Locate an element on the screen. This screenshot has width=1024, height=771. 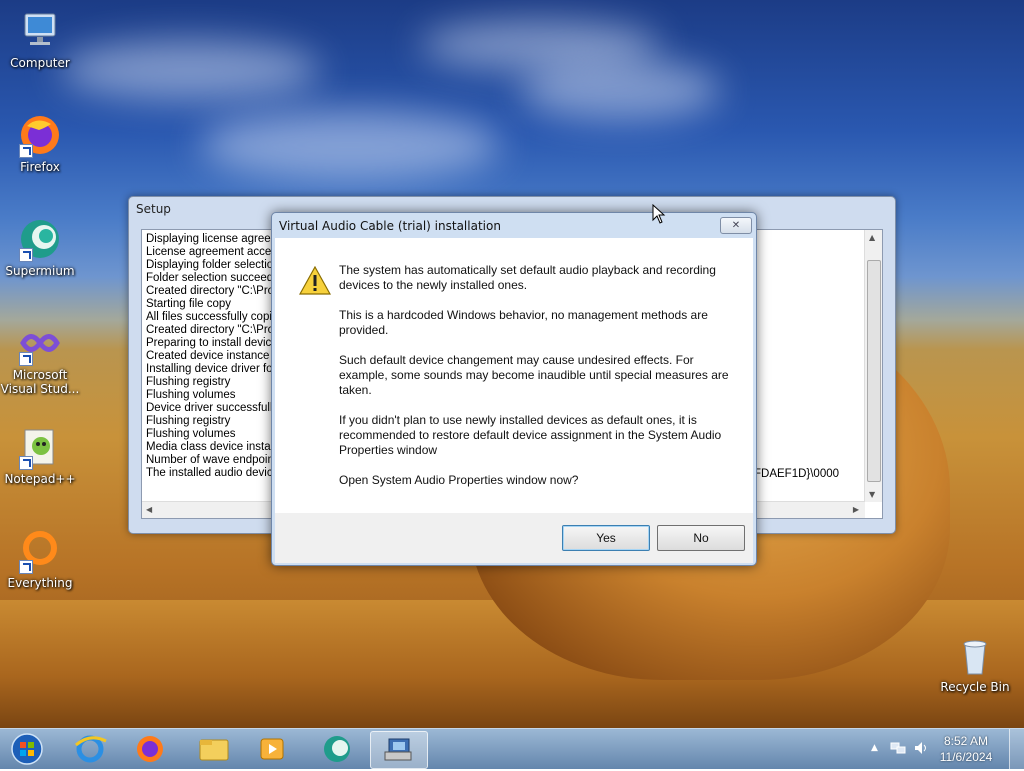
dialog-footer: Yes No is located at coordinates (514, 538).